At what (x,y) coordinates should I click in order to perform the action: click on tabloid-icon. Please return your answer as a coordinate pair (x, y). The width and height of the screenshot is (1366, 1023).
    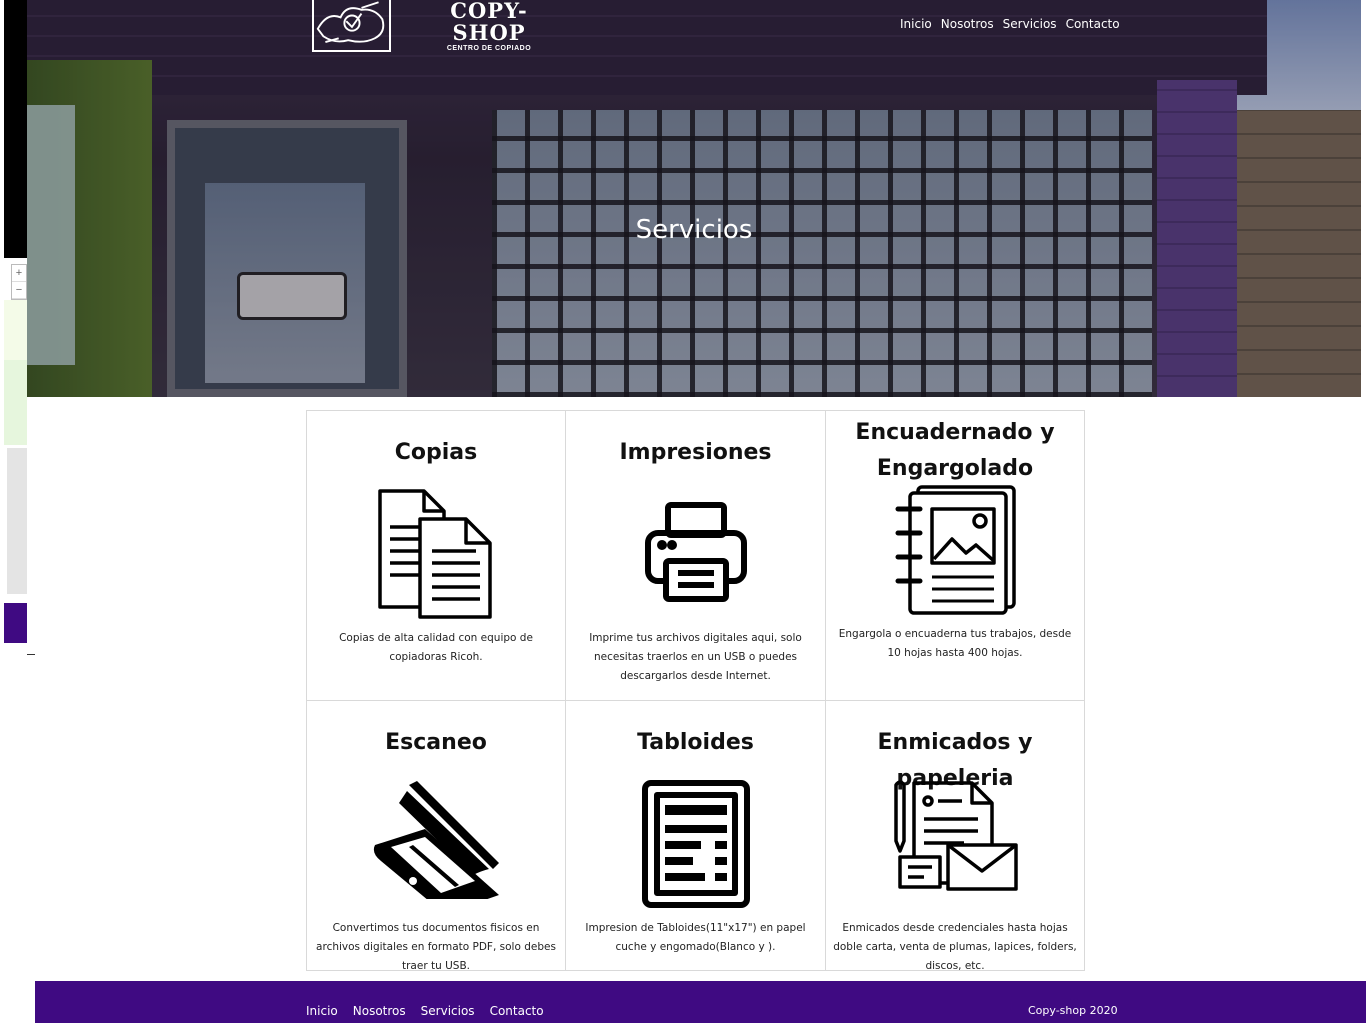
    Looking at the image, I should click on (696, 846).